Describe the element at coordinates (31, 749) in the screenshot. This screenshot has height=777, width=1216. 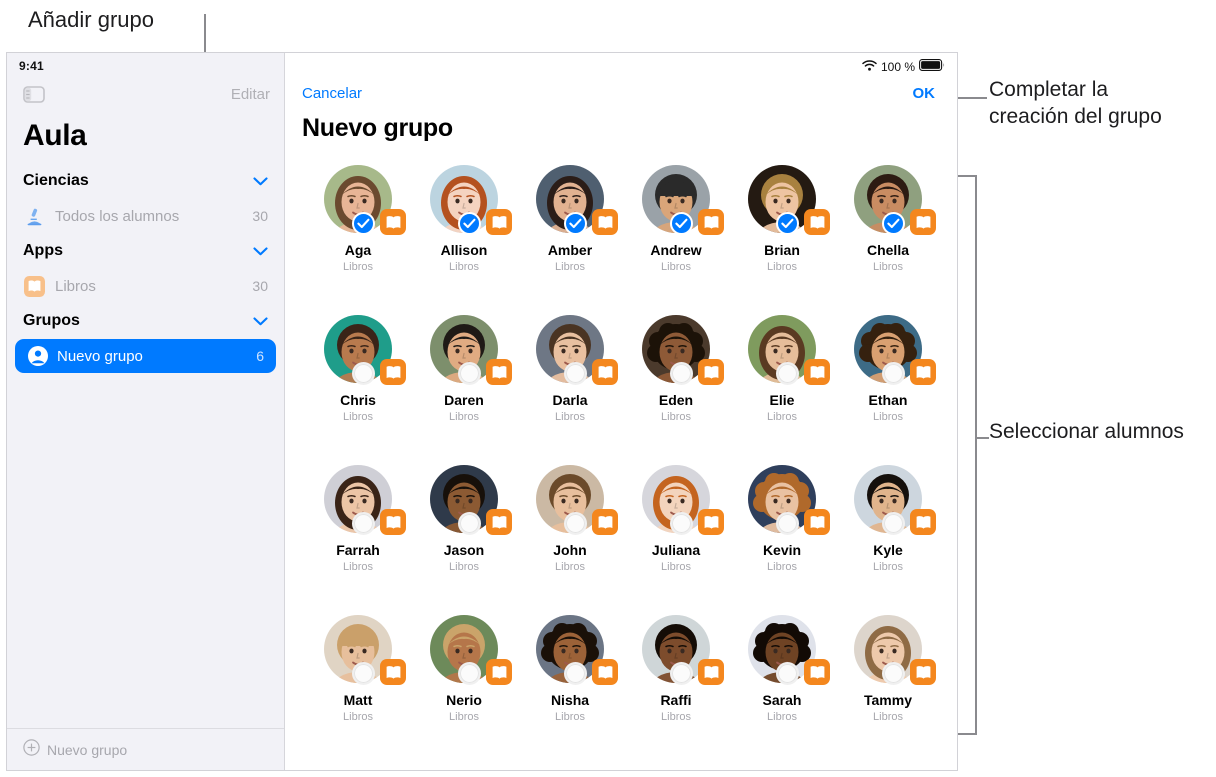
I see `plus-circle-icon` at that location.